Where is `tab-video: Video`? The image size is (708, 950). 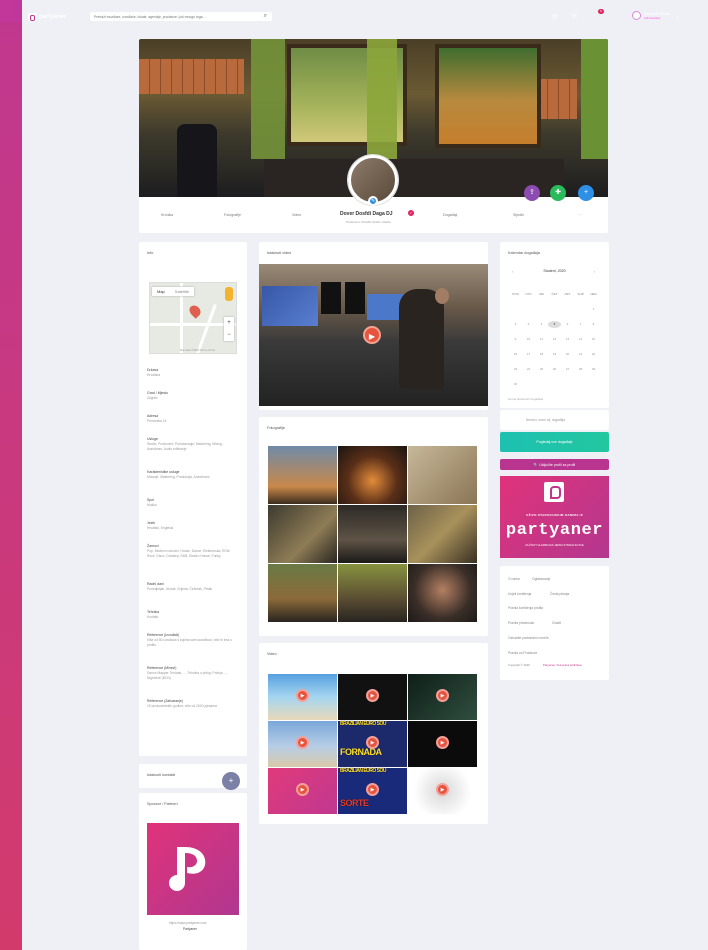
tab-video: Video is located at coordinates (296, 215).